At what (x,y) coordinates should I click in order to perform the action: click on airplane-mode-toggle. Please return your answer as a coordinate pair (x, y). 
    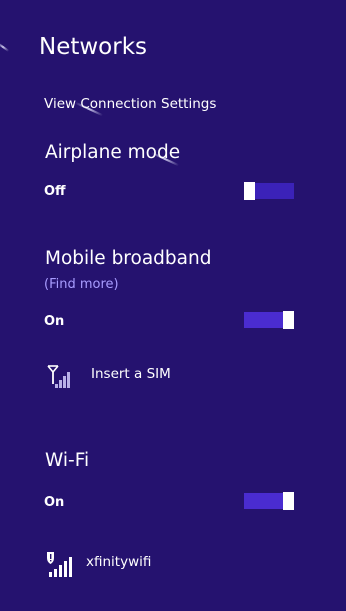
    Looking at the image, I should click on (269, 191).